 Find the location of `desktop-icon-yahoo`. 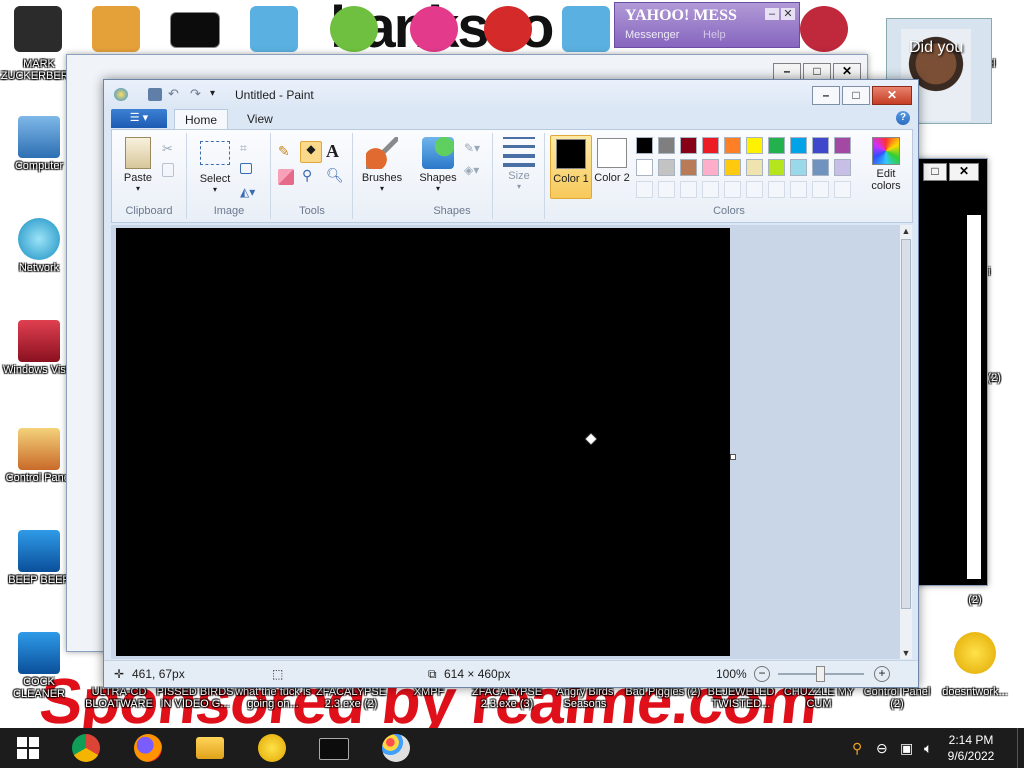

desktop-icon-yahoo is located at coordinates (975, 654).